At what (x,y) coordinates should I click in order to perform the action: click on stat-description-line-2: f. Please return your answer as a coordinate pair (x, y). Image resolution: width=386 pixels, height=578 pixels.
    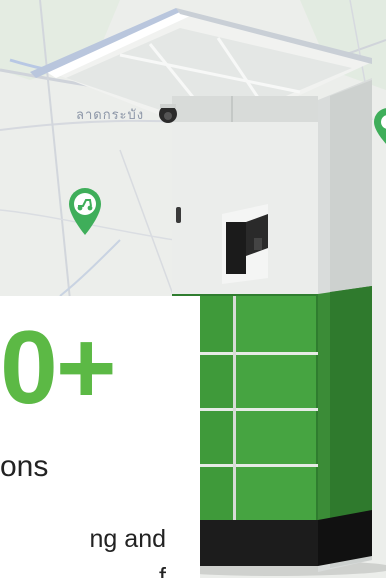
    Looking at the image, I should click on (162, 570).